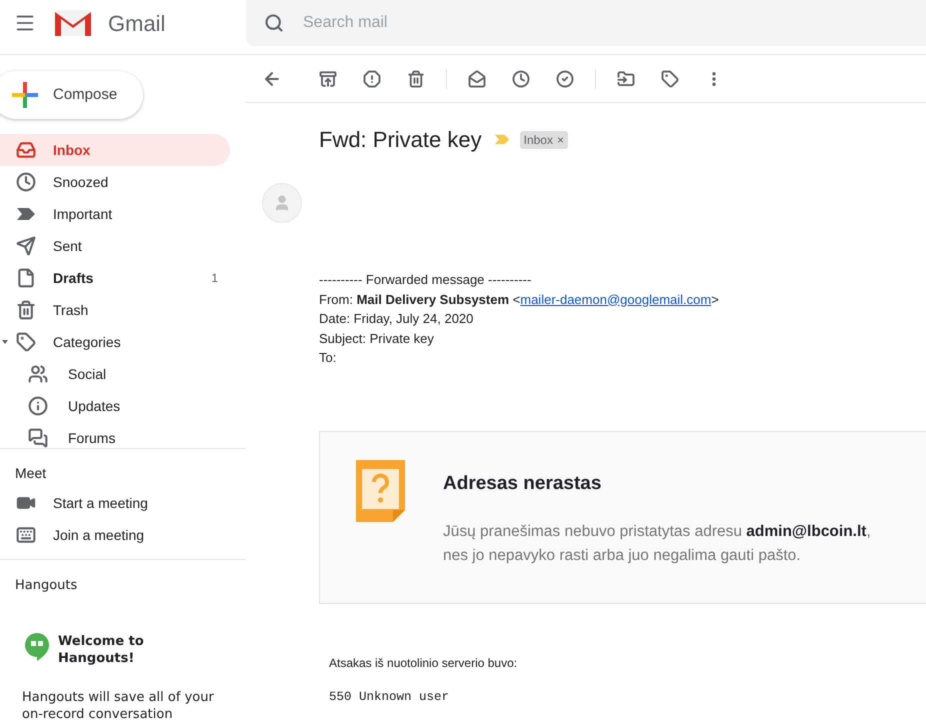 The width and height of the screenshot is (926, 720). What do you see at coordinates (423, 663) in the screenshot?
I see `response-label: Atsakas iš nuotolinio serverio buvo:` at bounding box center [423, 663].